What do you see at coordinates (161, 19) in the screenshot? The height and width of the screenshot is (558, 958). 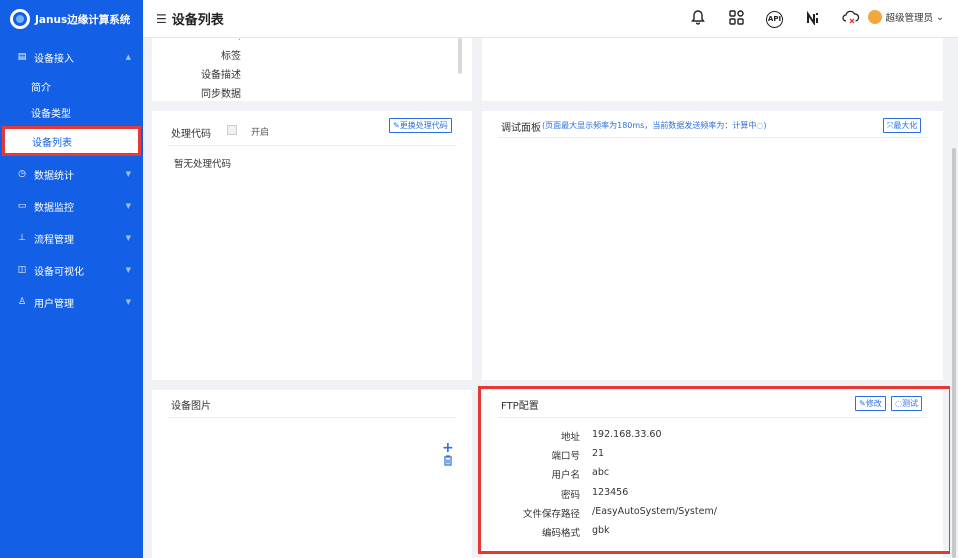 I see `menu-toggle-icon: ☰` at bounding box center [161, 19].